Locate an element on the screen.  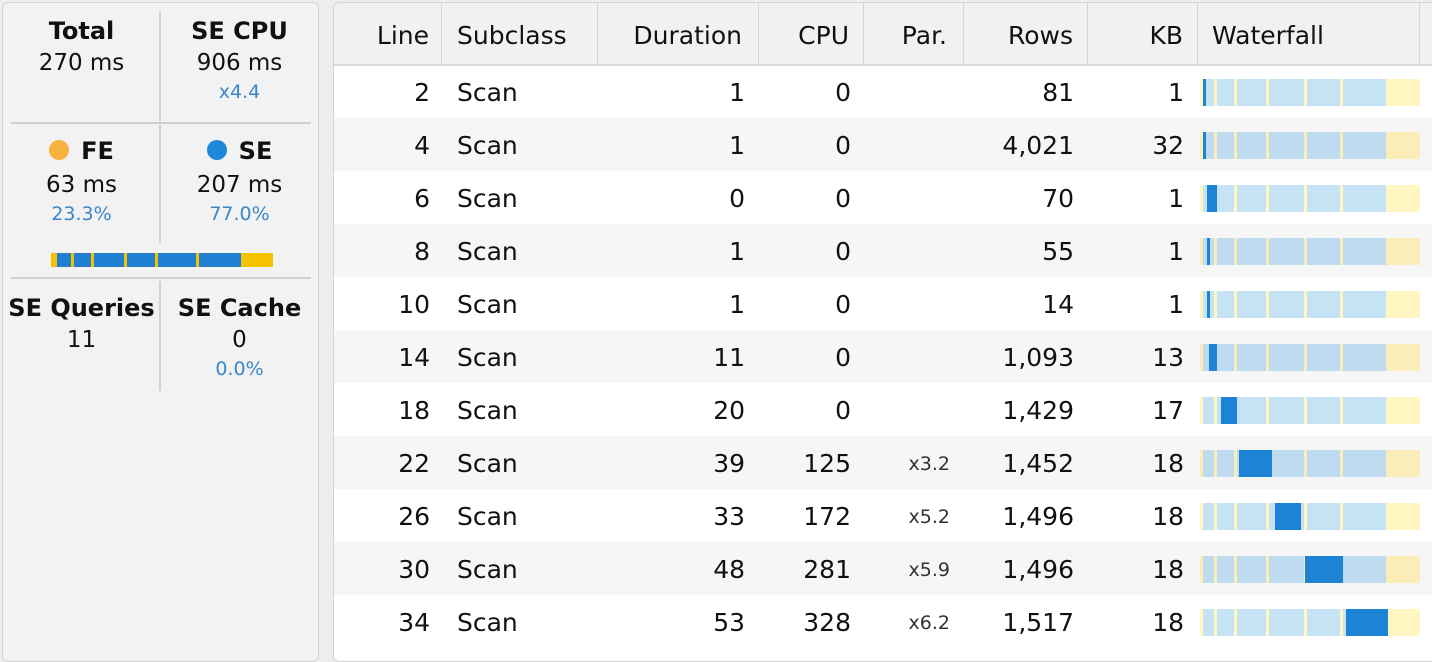
column-header-duration: Duration is located at coordinates (678, 33).